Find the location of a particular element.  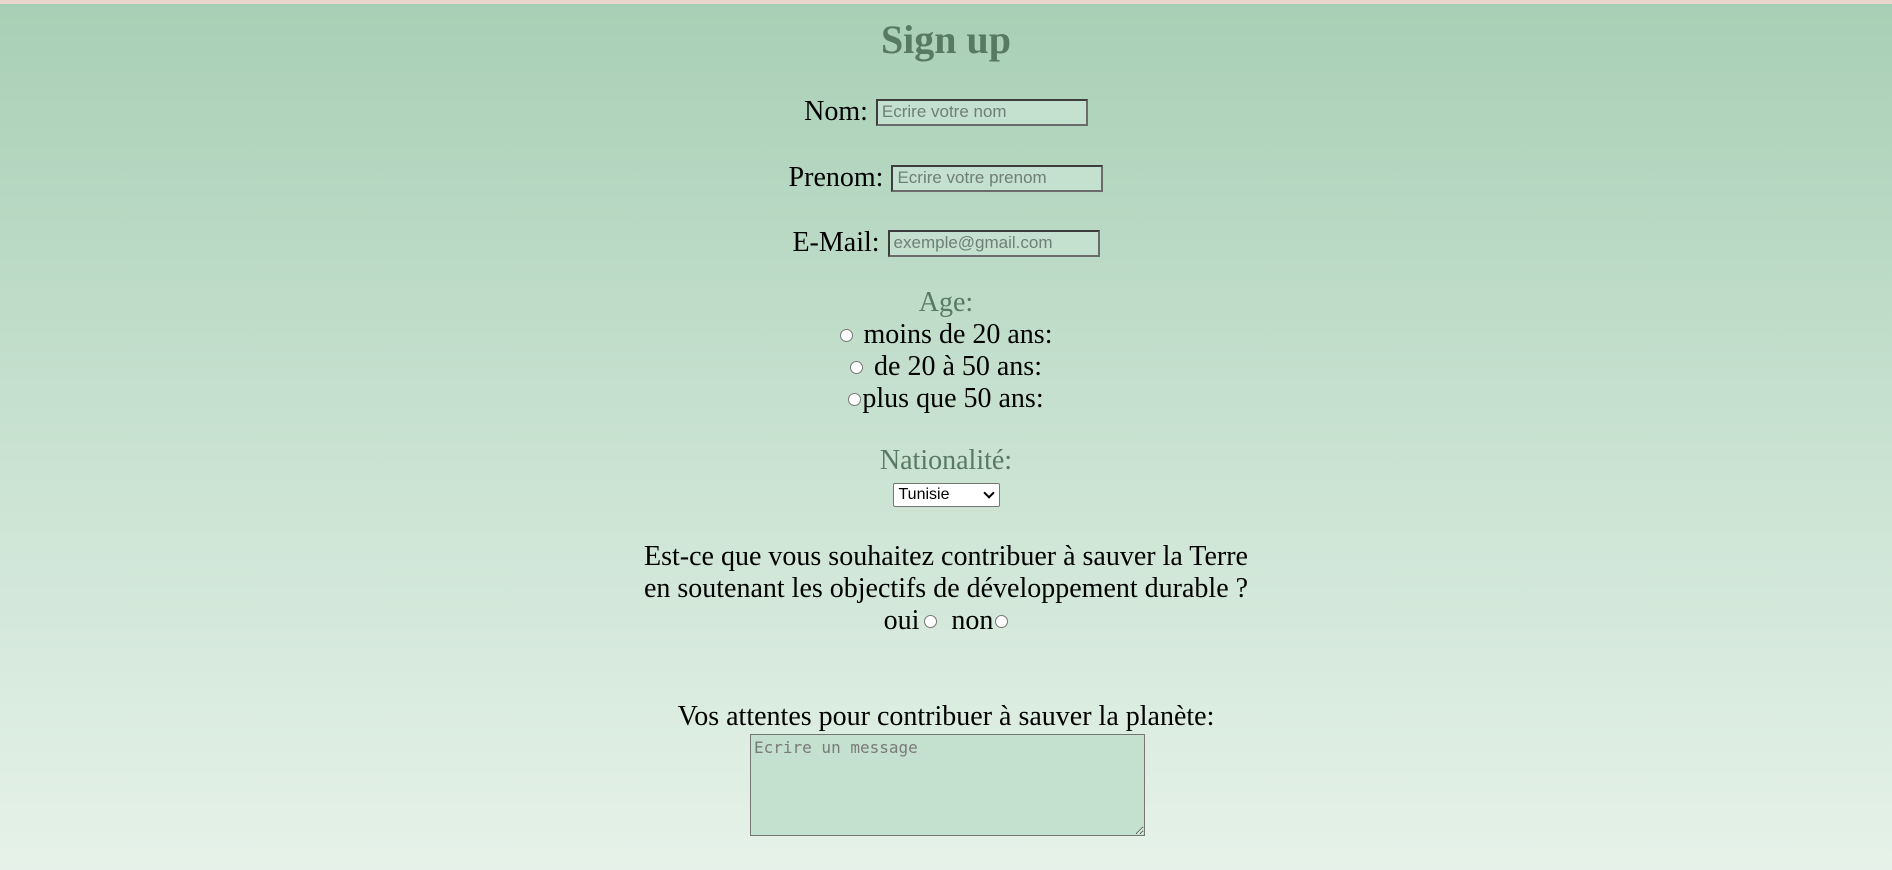

no-radio is located at coordinates (1002, 621).